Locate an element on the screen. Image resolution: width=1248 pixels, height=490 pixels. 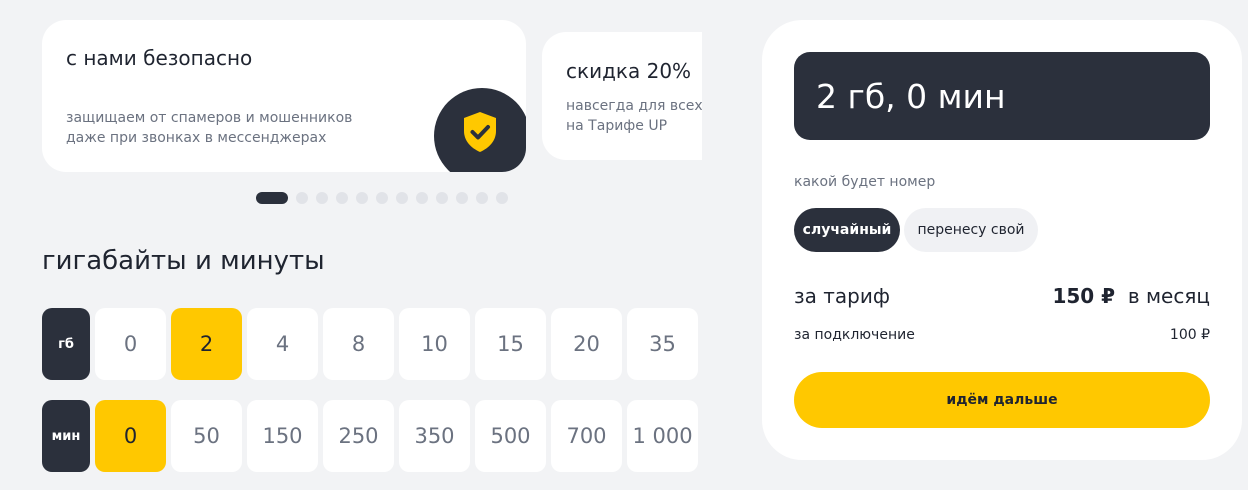
tariff-price-value: 150 ₽ в месяц is located at coordinates (1131, 296).